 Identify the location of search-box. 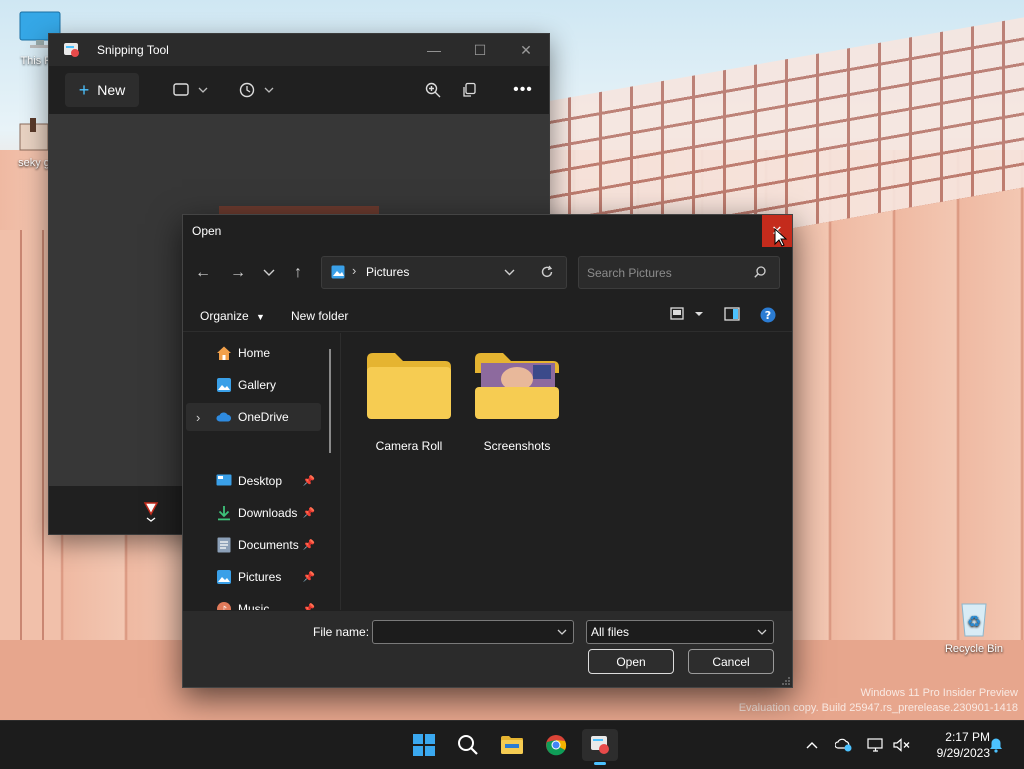
(679, 272).